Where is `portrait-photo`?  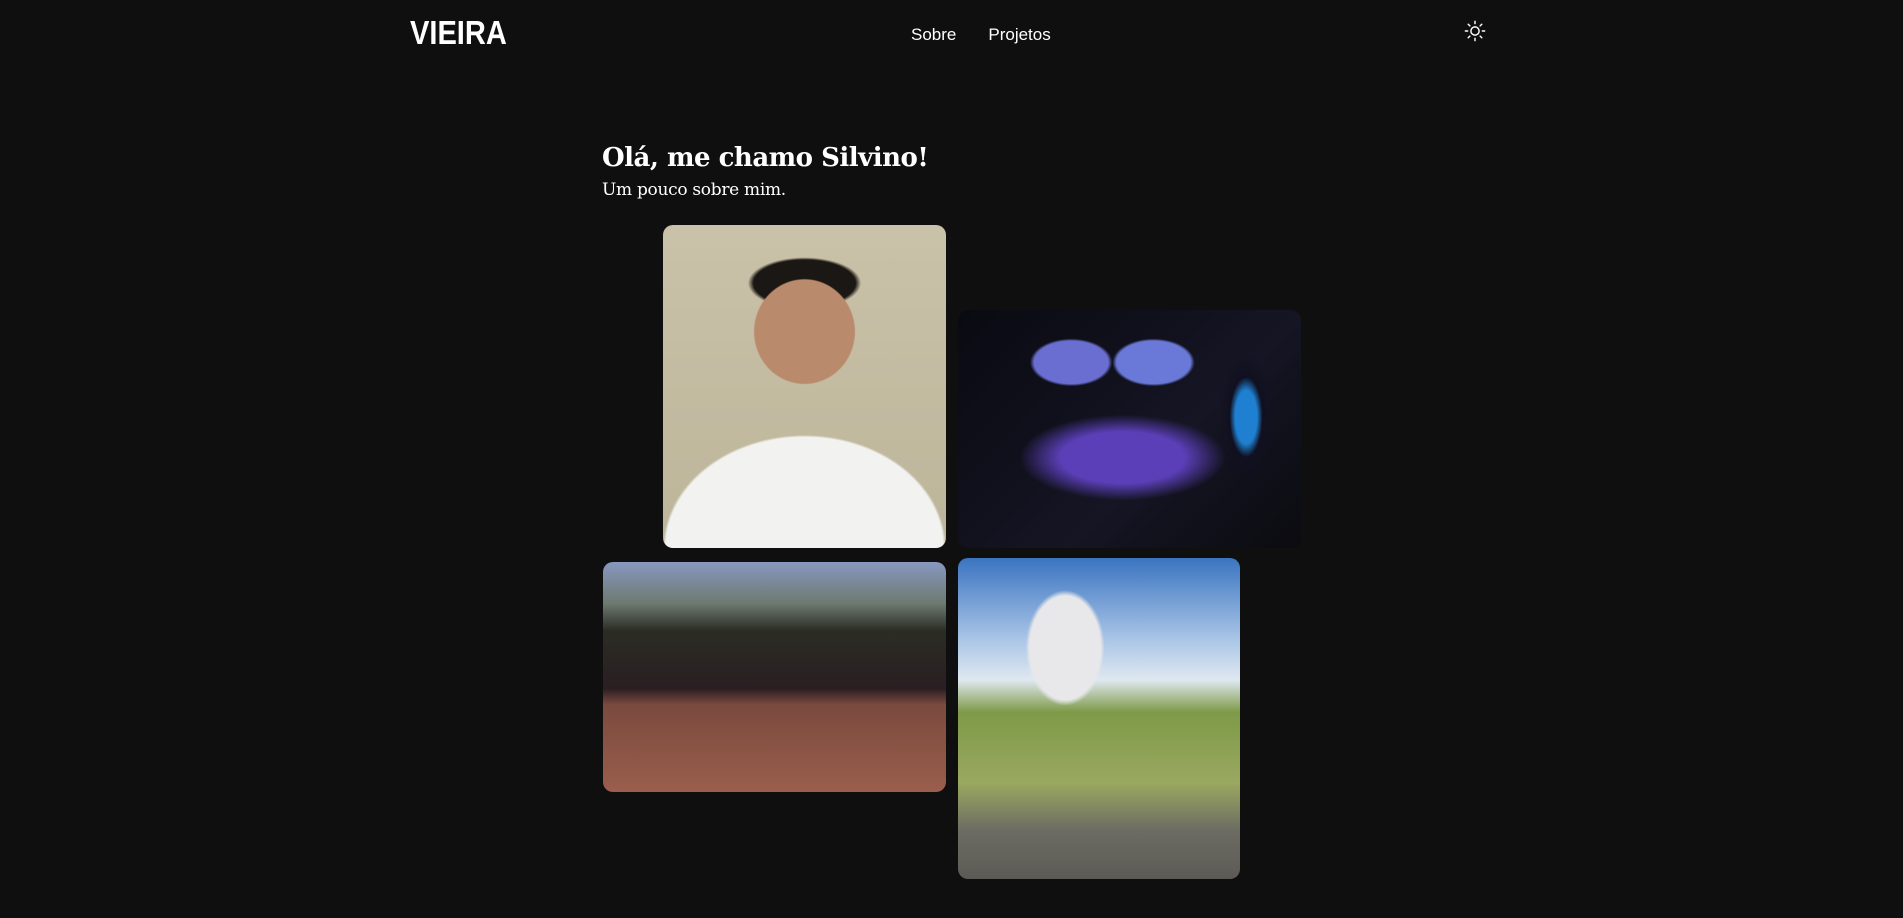
portrait-photo is located at coordinates (804, 386).